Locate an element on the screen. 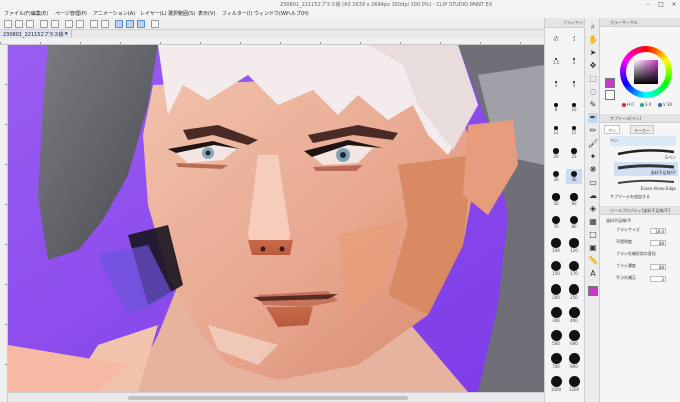  snap-ruler-icon is located at coordinates (119, 24).